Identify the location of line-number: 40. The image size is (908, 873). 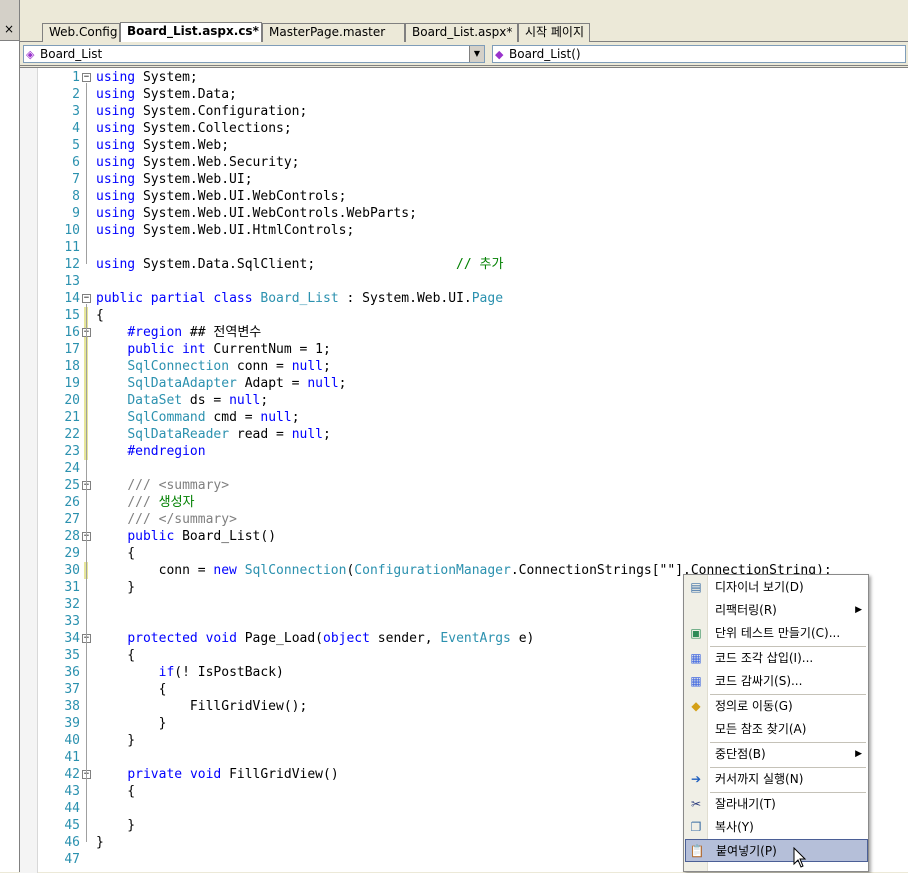
(72, 740).